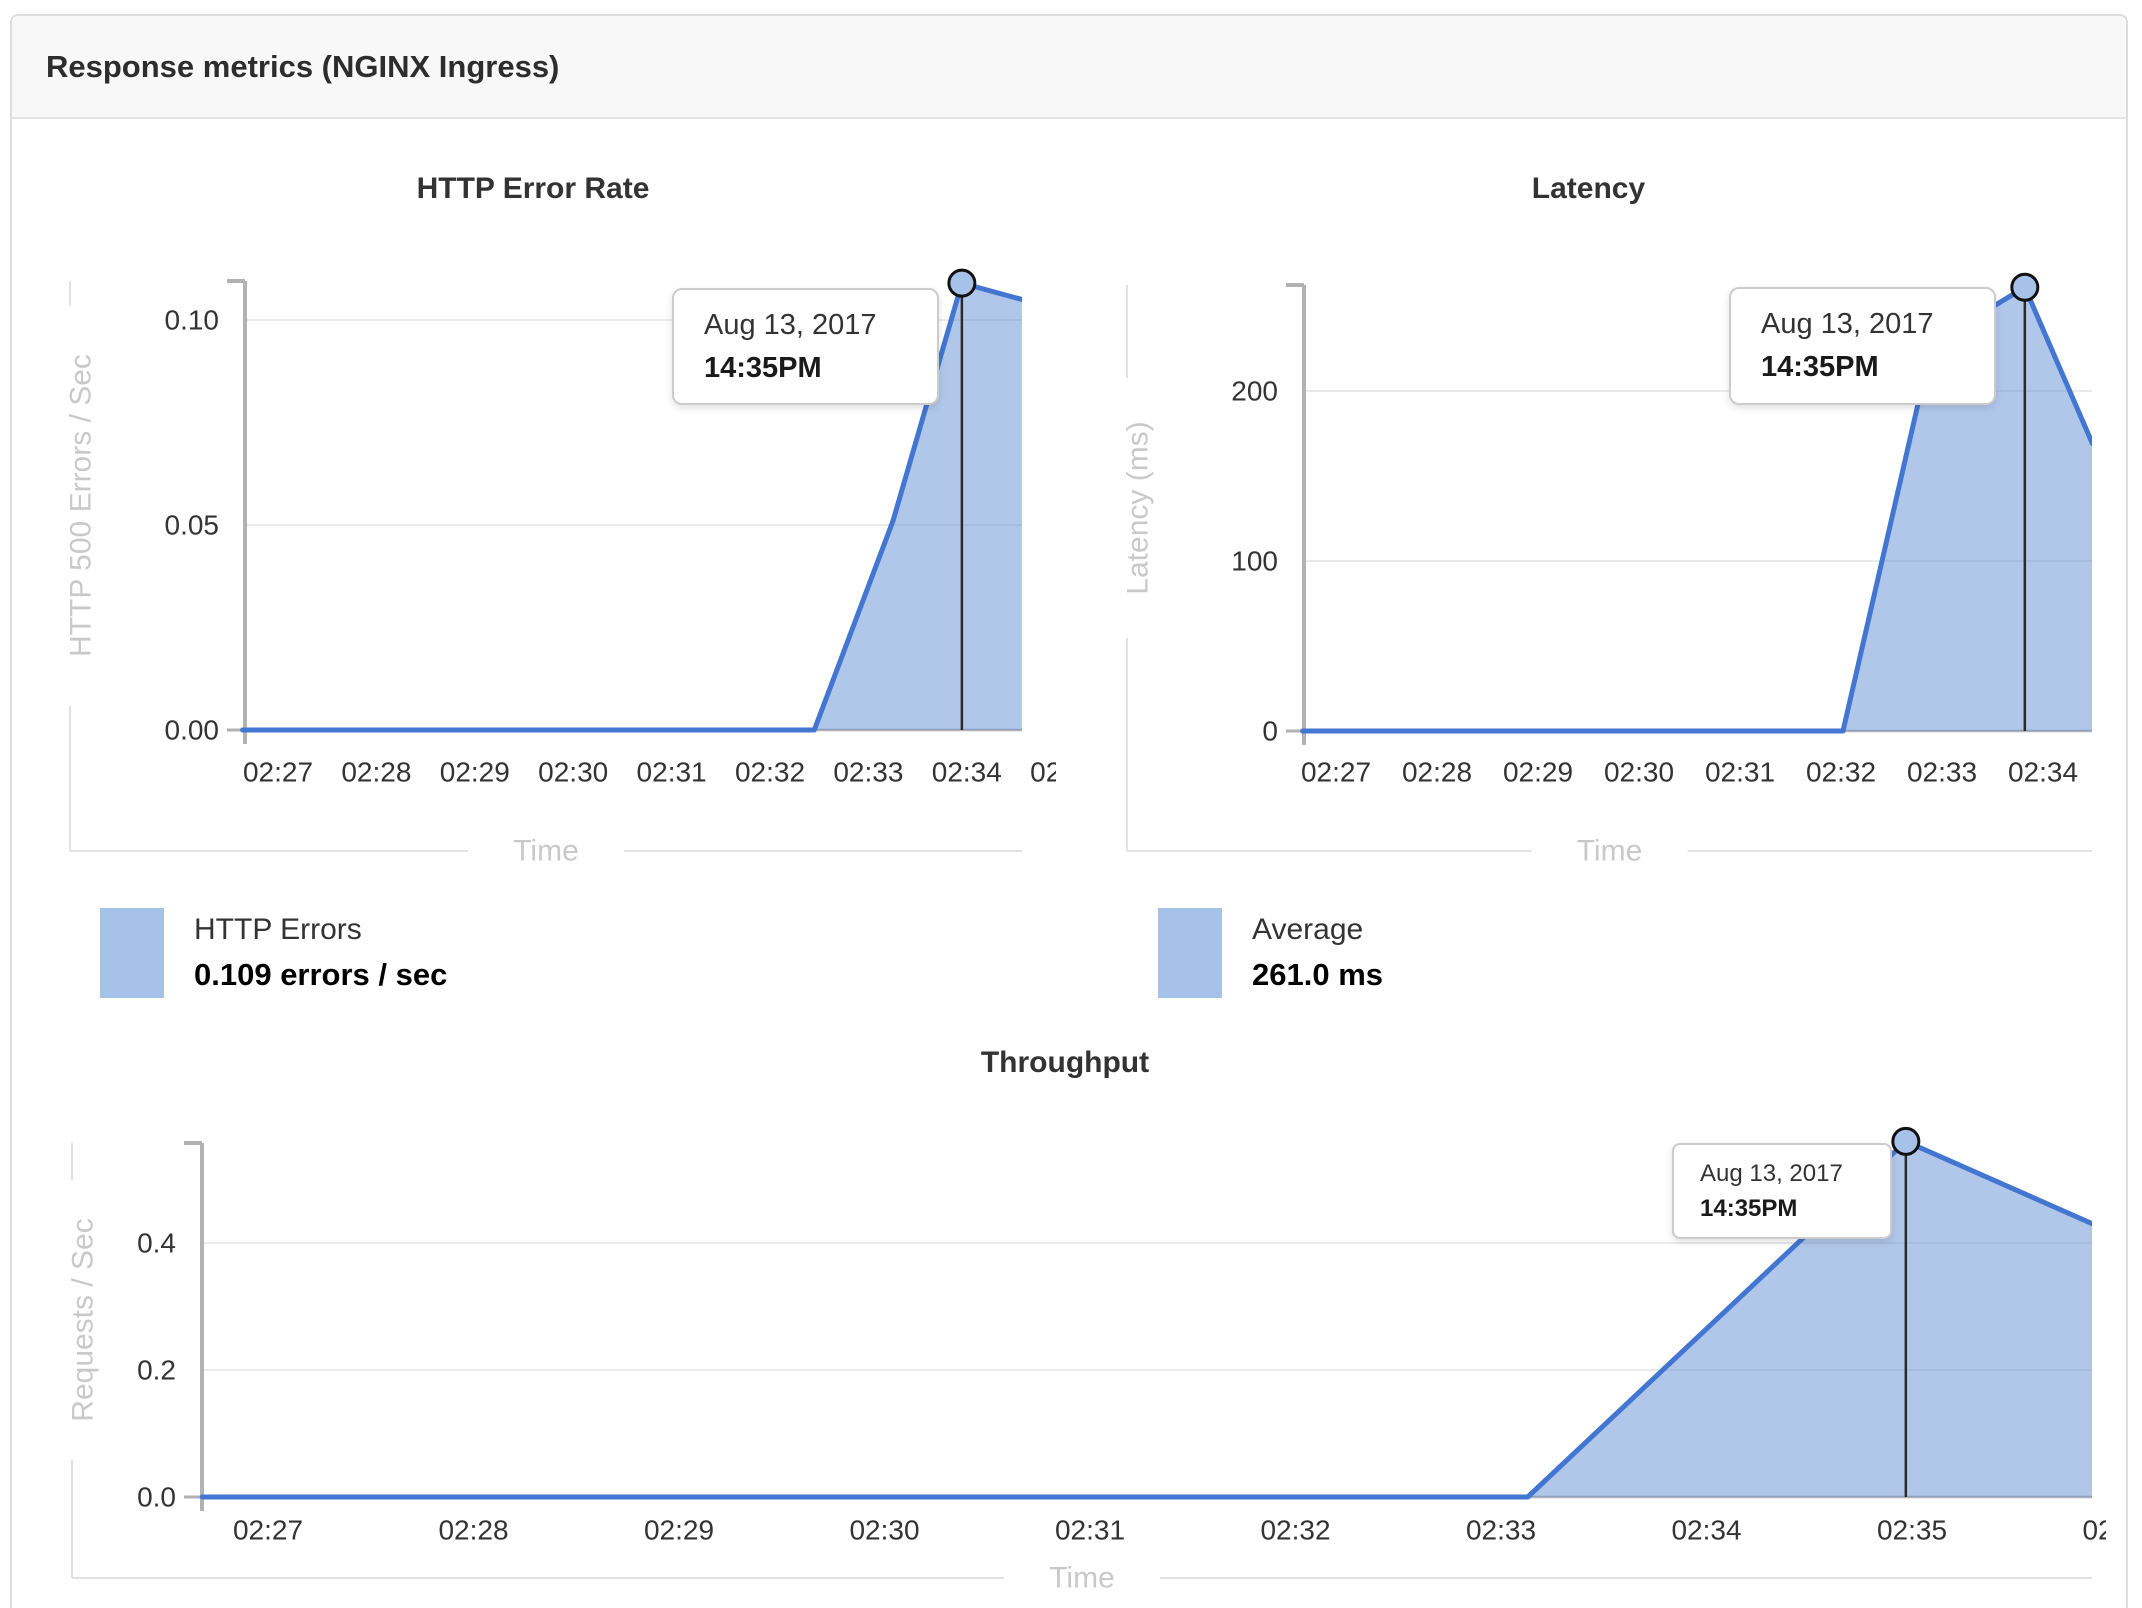  What do you see at coordinates (1069, 67) in the screenshot?
I see `card-header: Response metrics (NGINX Ingress)` at bounding box center [1069, 67].